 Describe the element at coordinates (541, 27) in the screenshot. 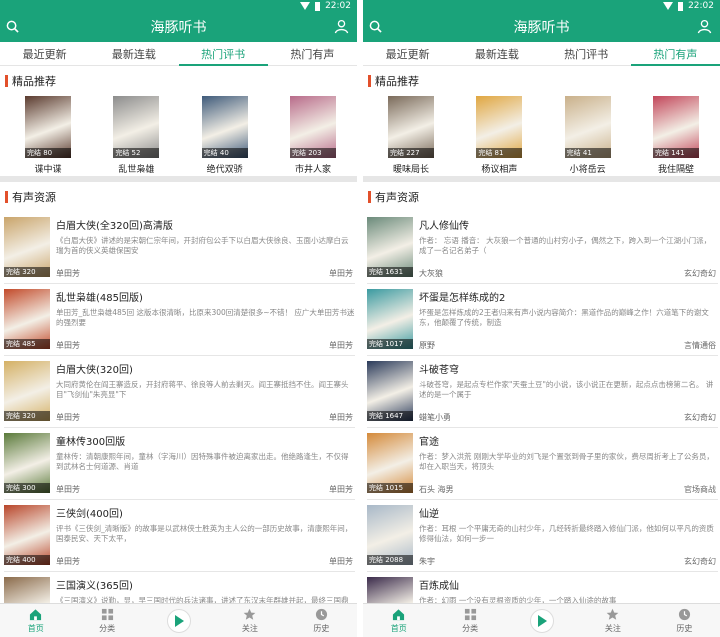

I see `app-bar: 海豚听书` at that location.